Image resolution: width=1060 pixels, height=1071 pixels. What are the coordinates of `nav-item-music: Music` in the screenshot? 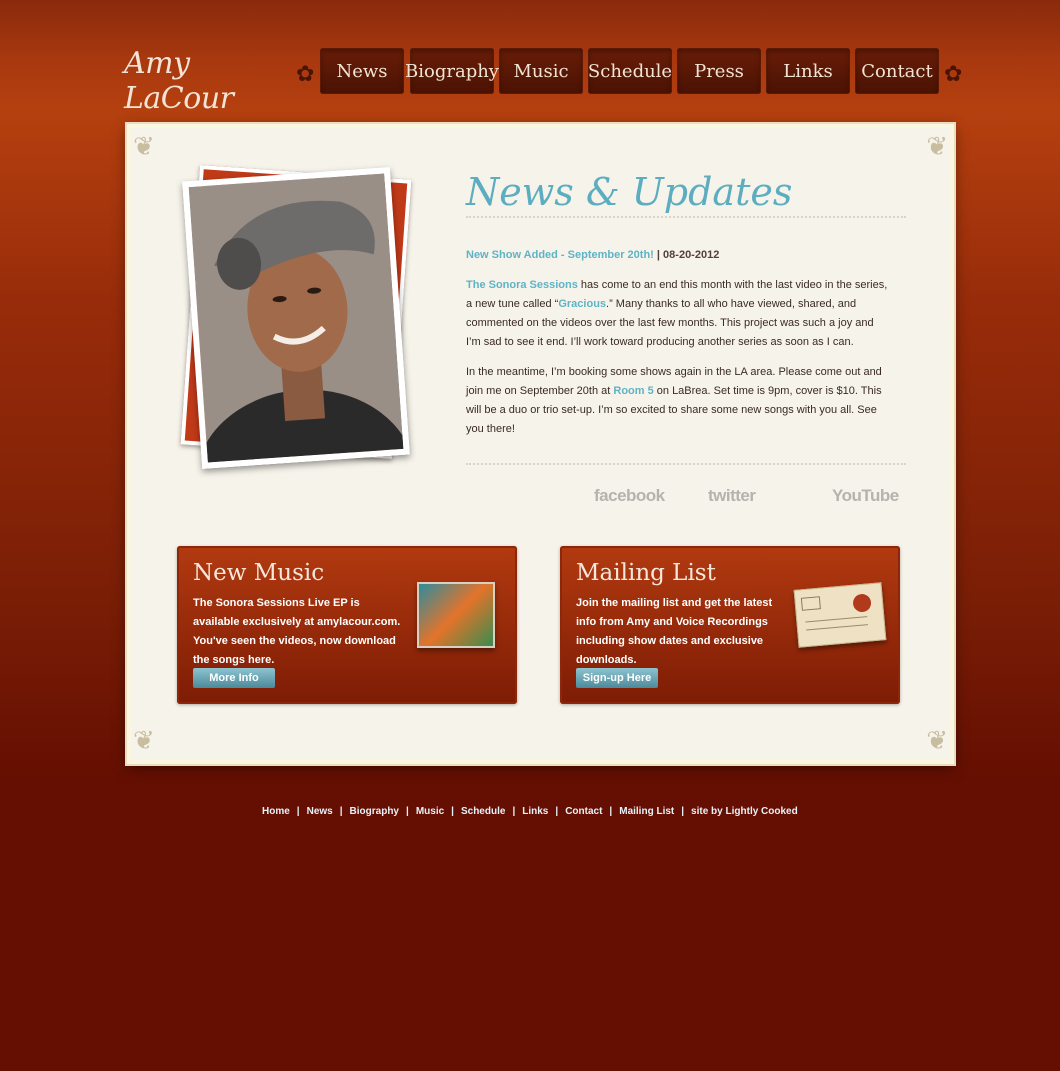 It's located at (541, 71).